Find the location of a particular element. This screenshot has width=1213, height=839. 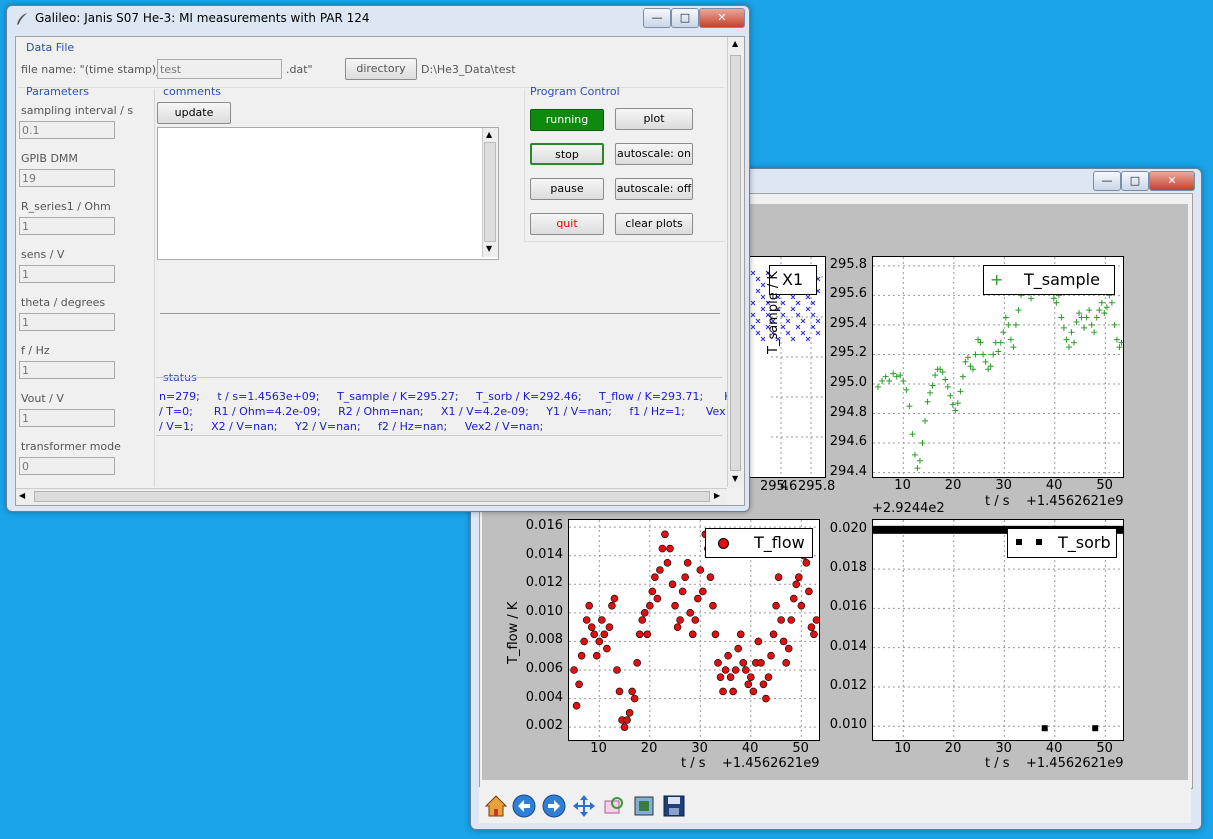

y-tick-label: 0.012 is located at coordinates (848, 685).